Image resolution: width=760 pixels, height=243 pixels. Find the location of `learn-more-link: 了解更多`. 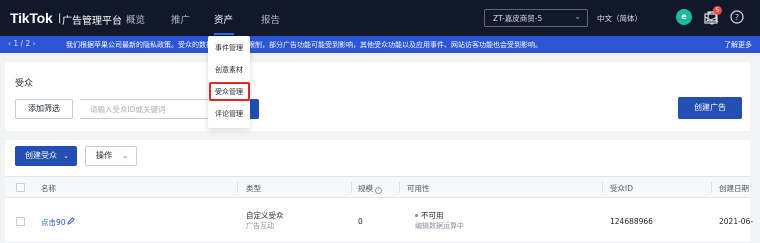

learn-more-link: 了解更多 is located at coordinates (738, 45).